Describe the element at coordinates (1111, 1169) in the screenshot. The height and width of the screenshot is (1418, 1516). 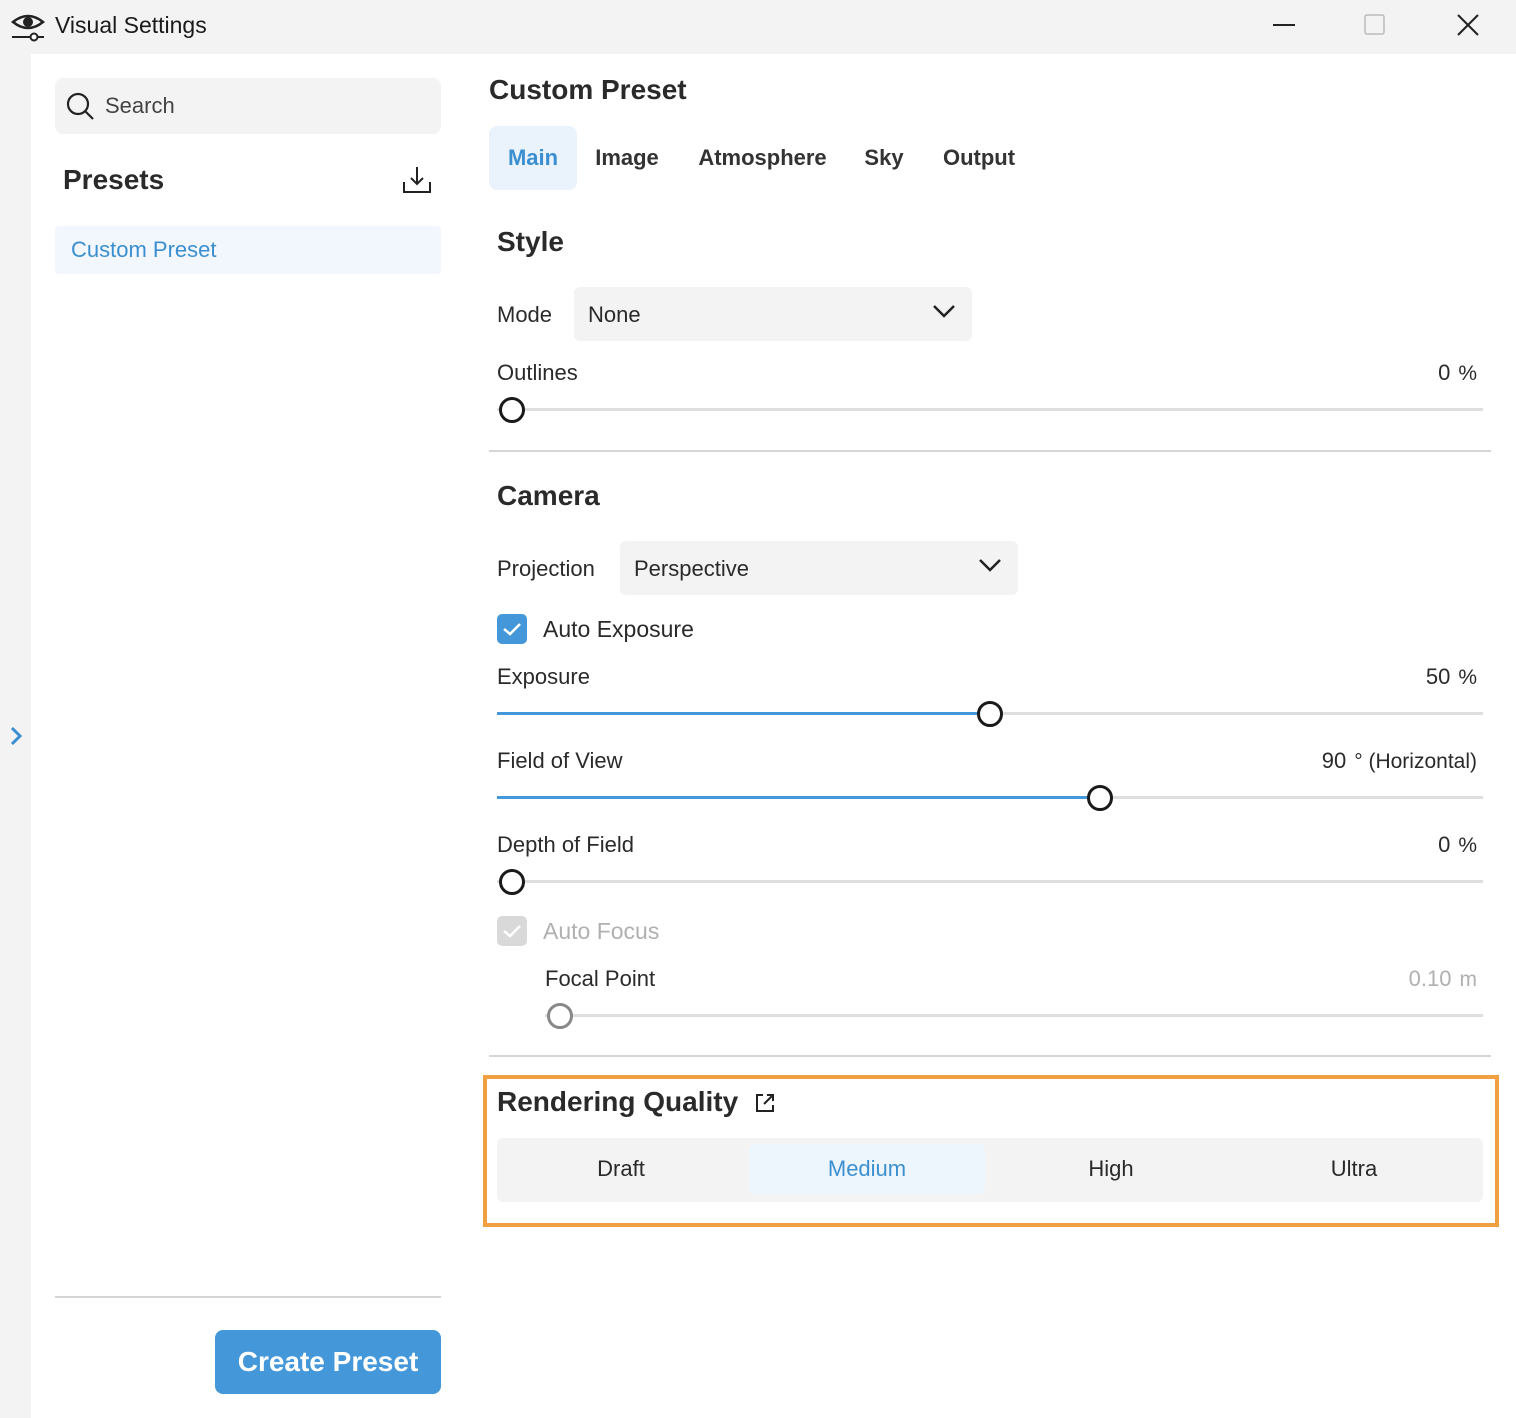
I see `quality-option-high: High` at that location.